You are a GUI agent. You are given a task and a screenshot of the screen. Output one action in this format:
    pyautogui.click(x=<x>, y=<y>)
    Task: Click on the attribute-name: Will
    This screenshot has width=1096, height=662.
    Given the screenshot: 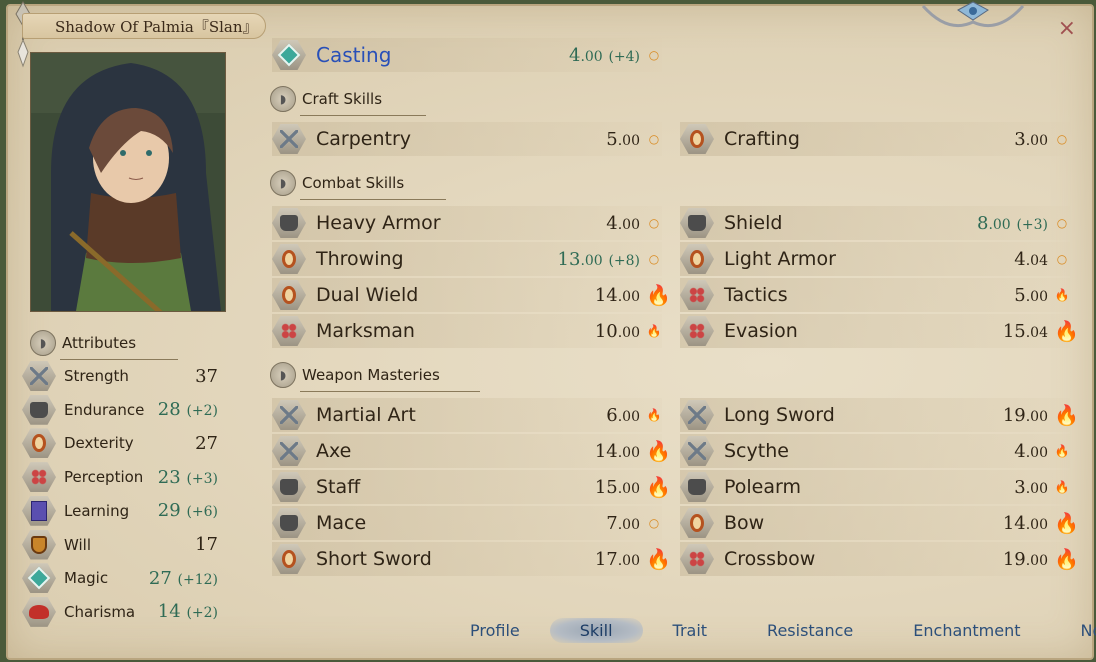 What is the action you would take?
    pyautogui.click(x=78, y=544)
    